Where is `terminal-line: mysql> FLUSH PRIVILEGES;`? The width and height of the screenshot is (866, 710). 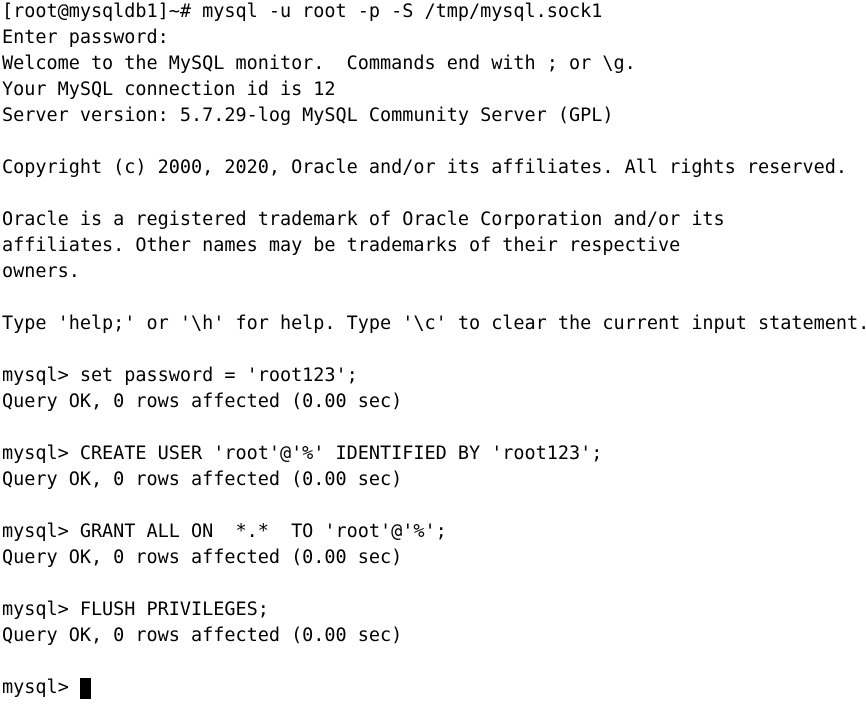 terminal-line: mysql> FLUSH PRIVILEGES; is located at coordinates (135, 609).